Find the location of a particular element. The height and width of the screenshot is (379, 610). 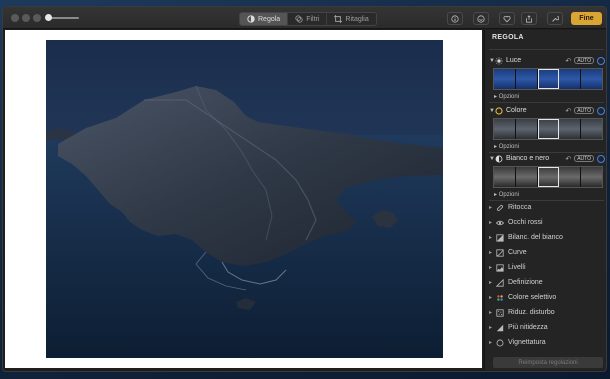

info-button is located at coordinates (455, 18).